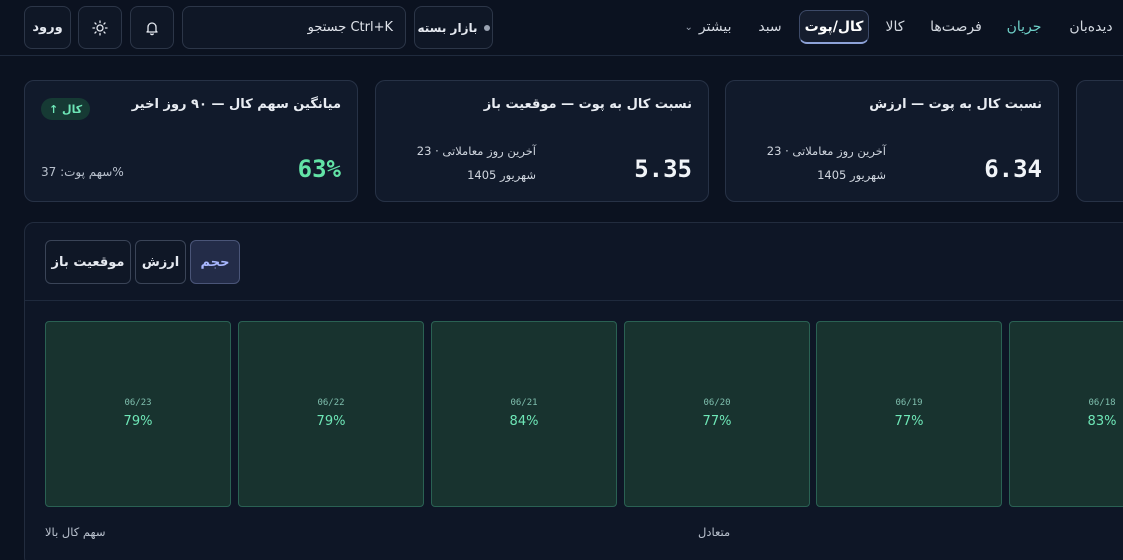  Describe the element at coordinates (1102, 403) in the screenshot. I see `tile-date: 06/18` at that location.